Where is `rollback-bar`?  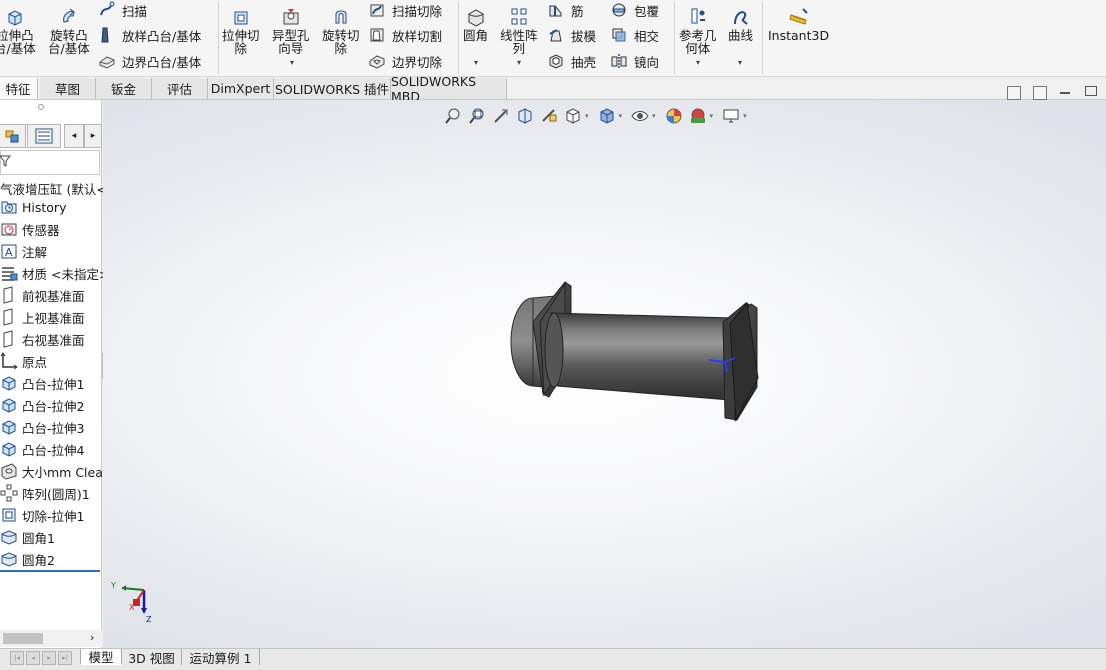 rollback-bar is located at coordinates (50, 571).